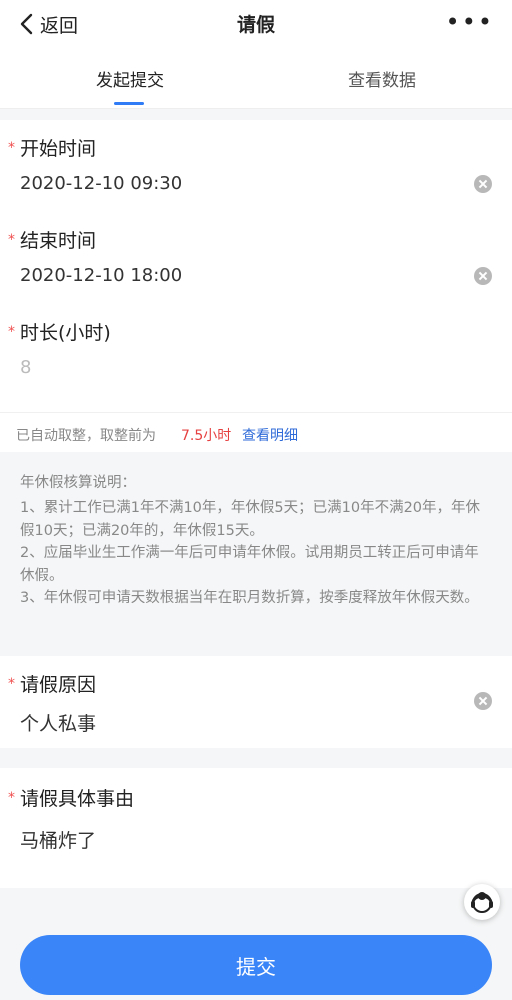 The width and height of the screenshot is (512, 1000). Describe the element at coordinates (65, 333) in the screenshot. I see `duration-label: 时长(小时)` at that location.